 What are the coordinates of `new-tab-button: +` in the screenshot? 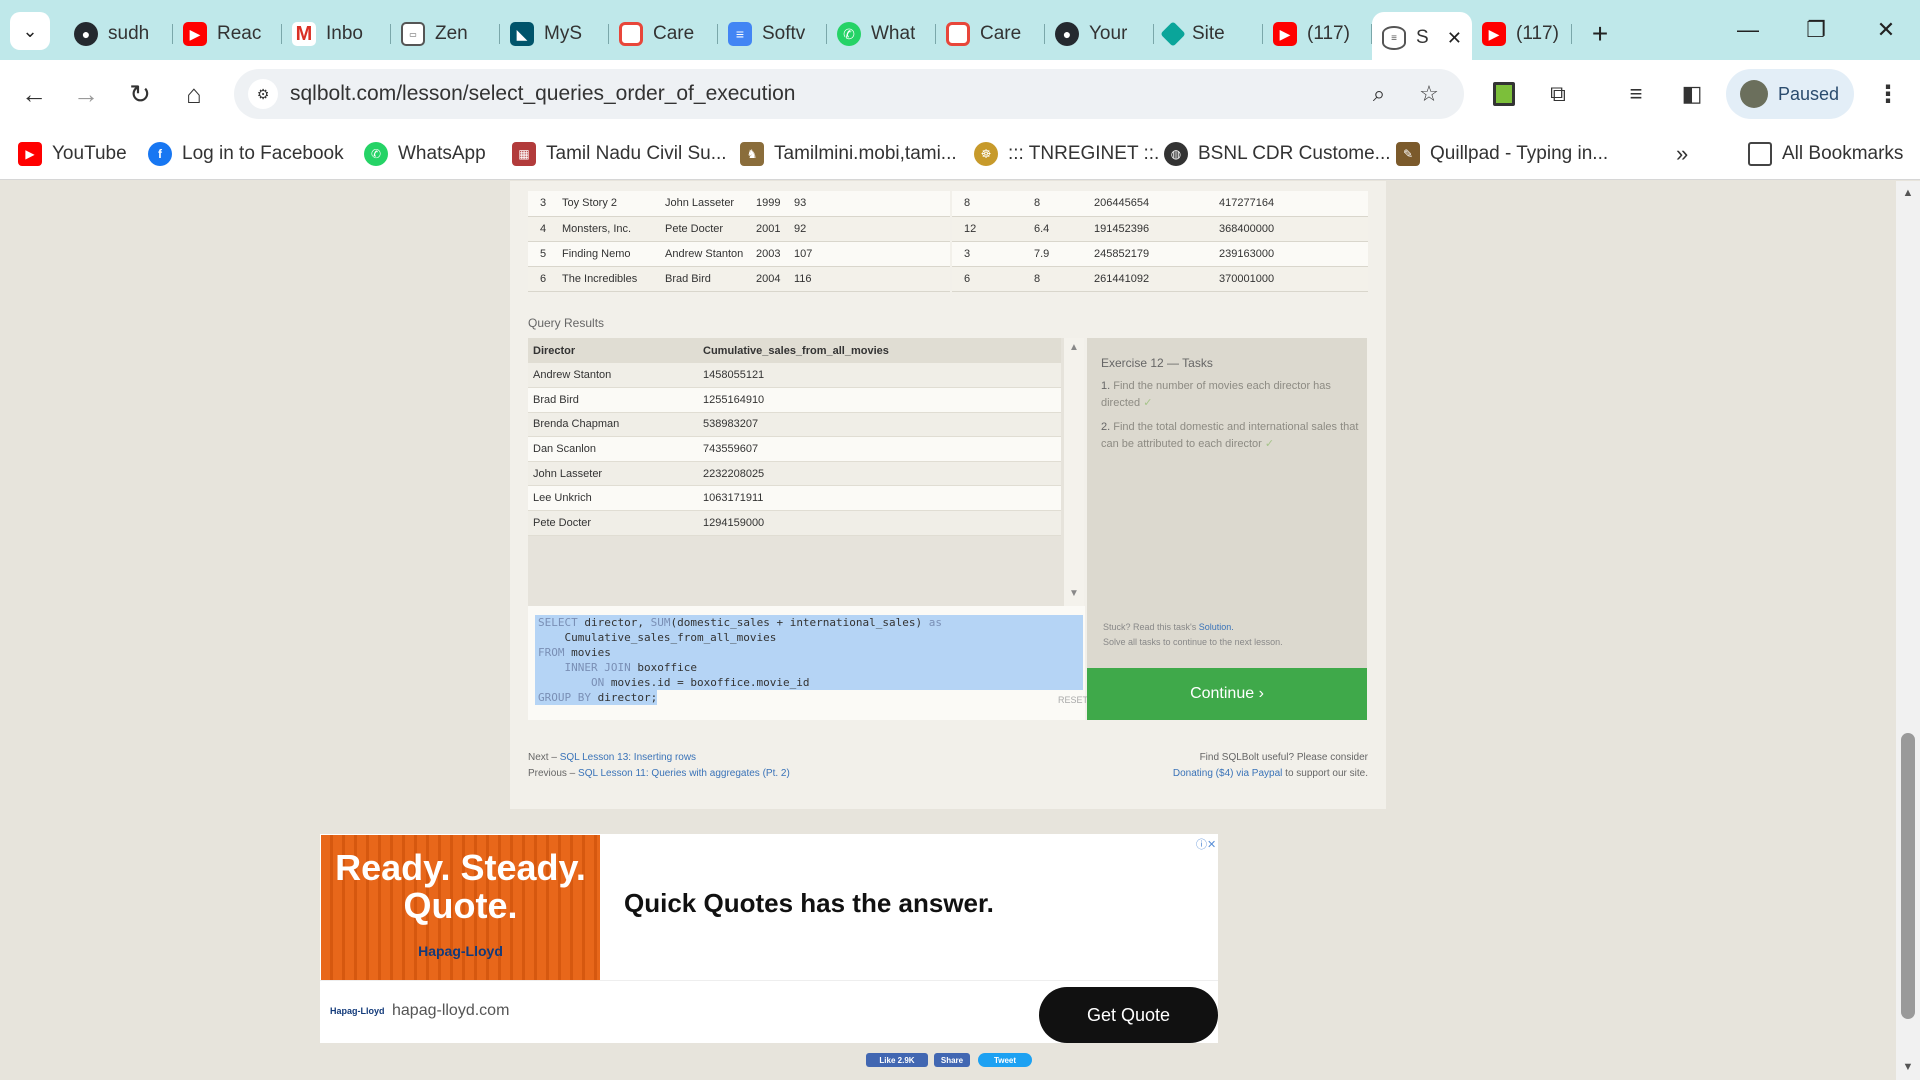 It's located at (1600, 34).